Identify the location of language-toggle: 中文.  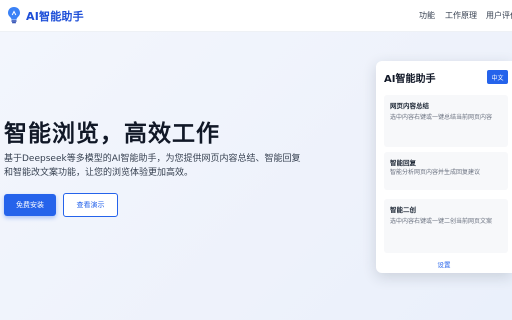
(497, 77).